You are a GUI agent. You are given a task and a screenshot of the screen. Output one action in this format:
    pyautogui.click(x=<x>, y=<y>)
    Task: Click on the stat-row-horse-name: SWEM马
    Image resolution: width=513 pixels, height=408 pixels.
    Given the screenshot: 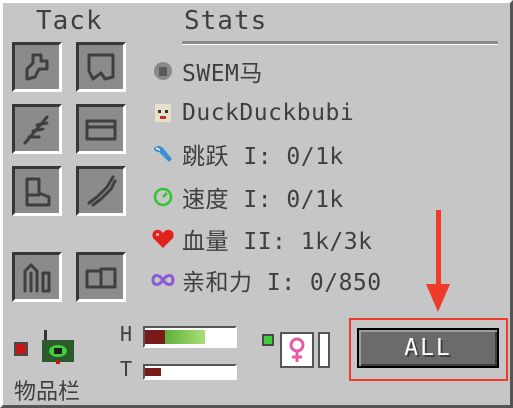 What is the action you would take?
    pyautogui.click(x=206, y=71)
    